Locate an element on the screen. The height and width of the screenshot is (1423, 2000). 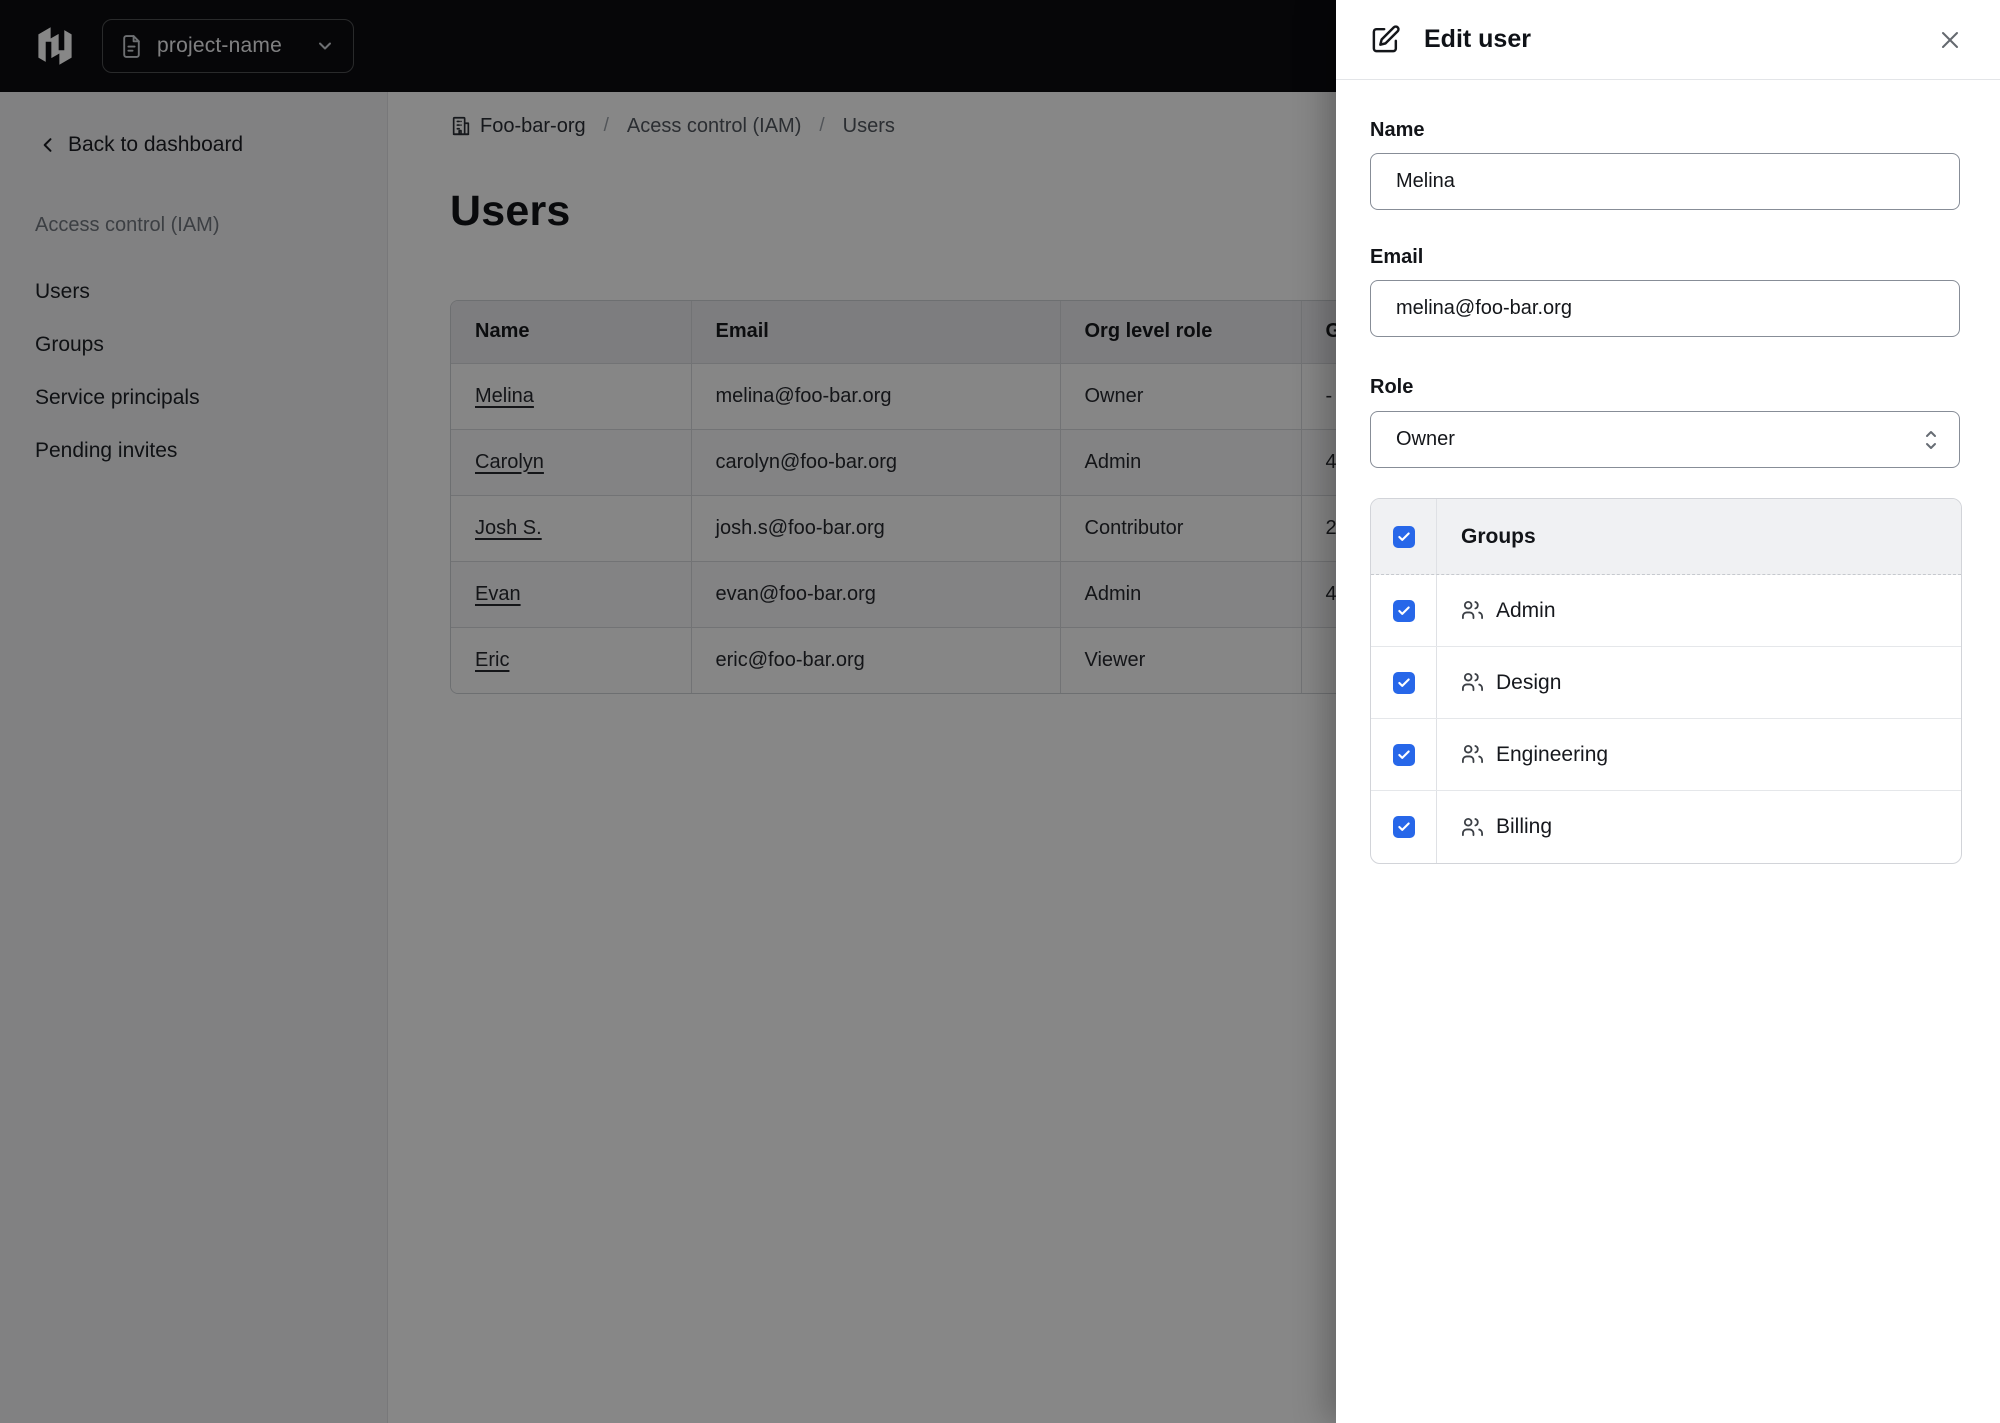
edit-pencil-icon is located at coordinates (1385, 39).